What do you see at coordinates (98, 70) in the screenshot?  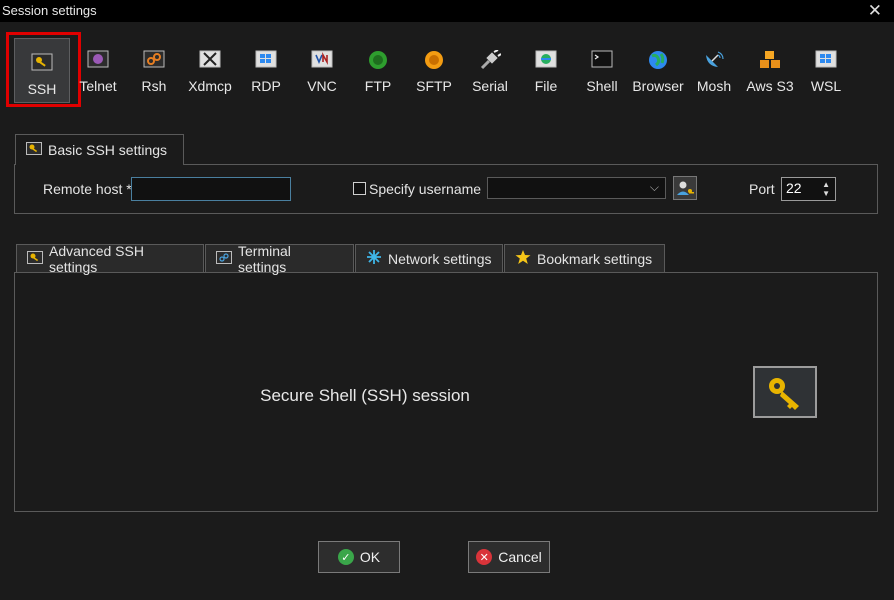 I see `session-type-telnet: Telnet` at bounding box center [98, 70].